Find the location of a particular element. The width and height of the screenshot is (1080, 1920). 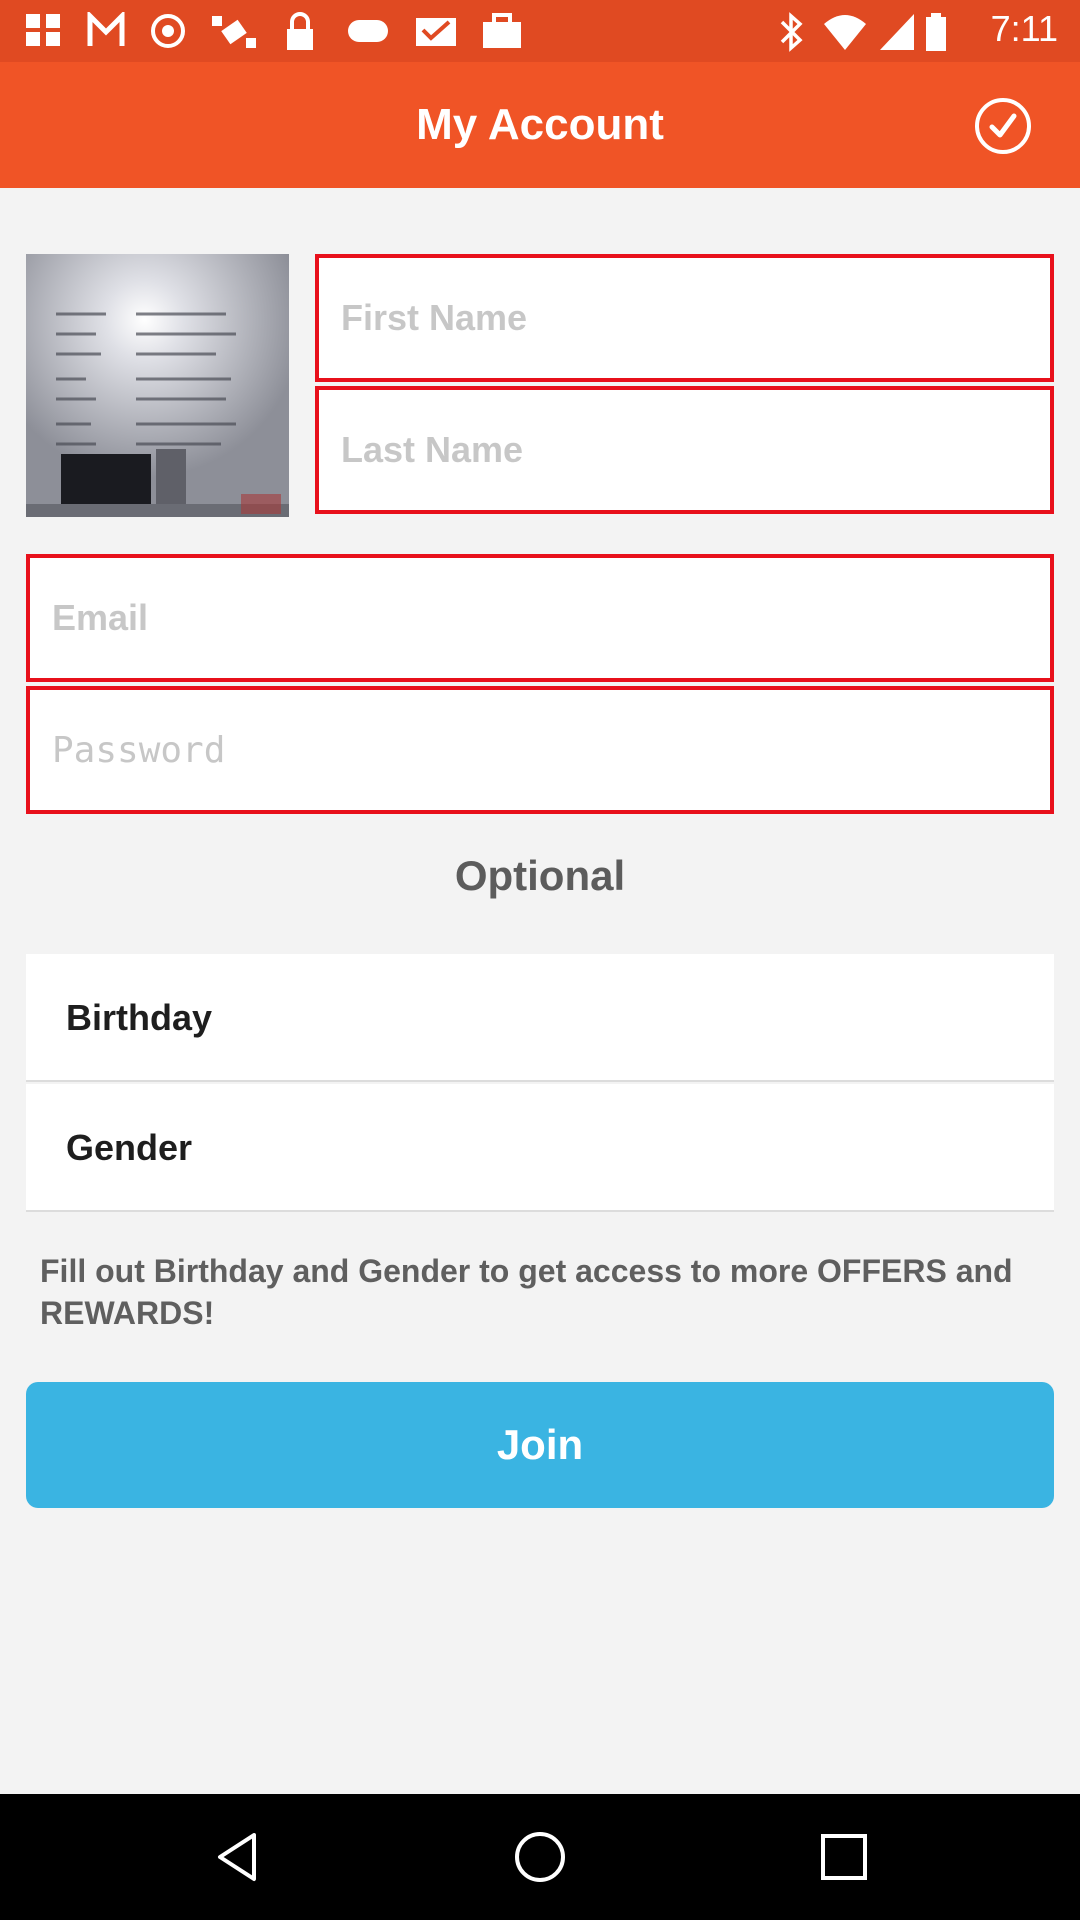

status-bar: 7:11 is located at coordinates (540, 31).